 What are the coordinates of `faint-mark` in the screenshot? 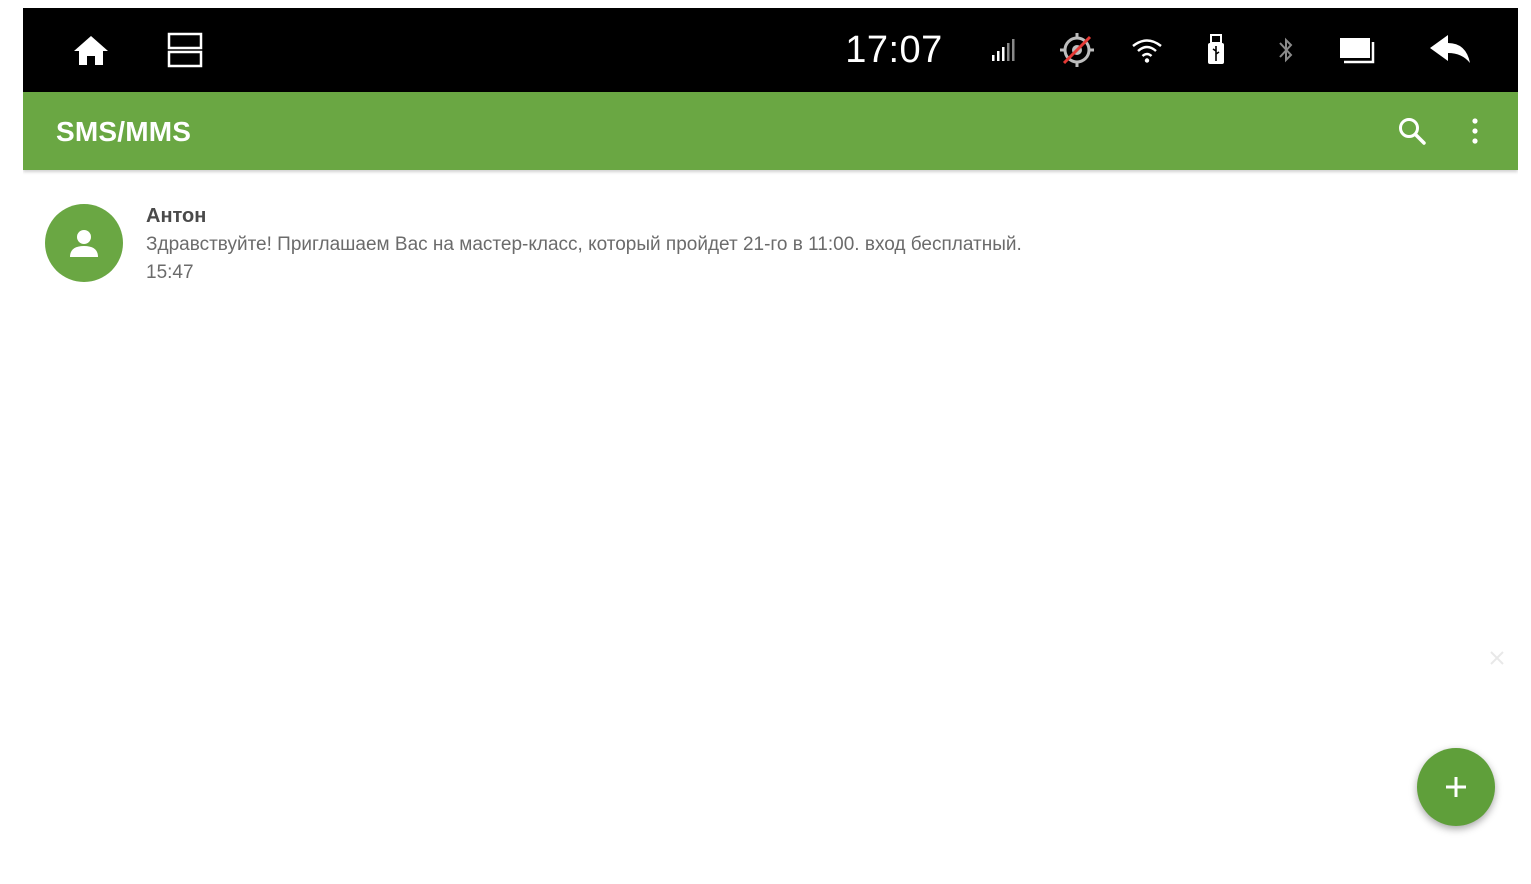 It's located at (1497, 658).